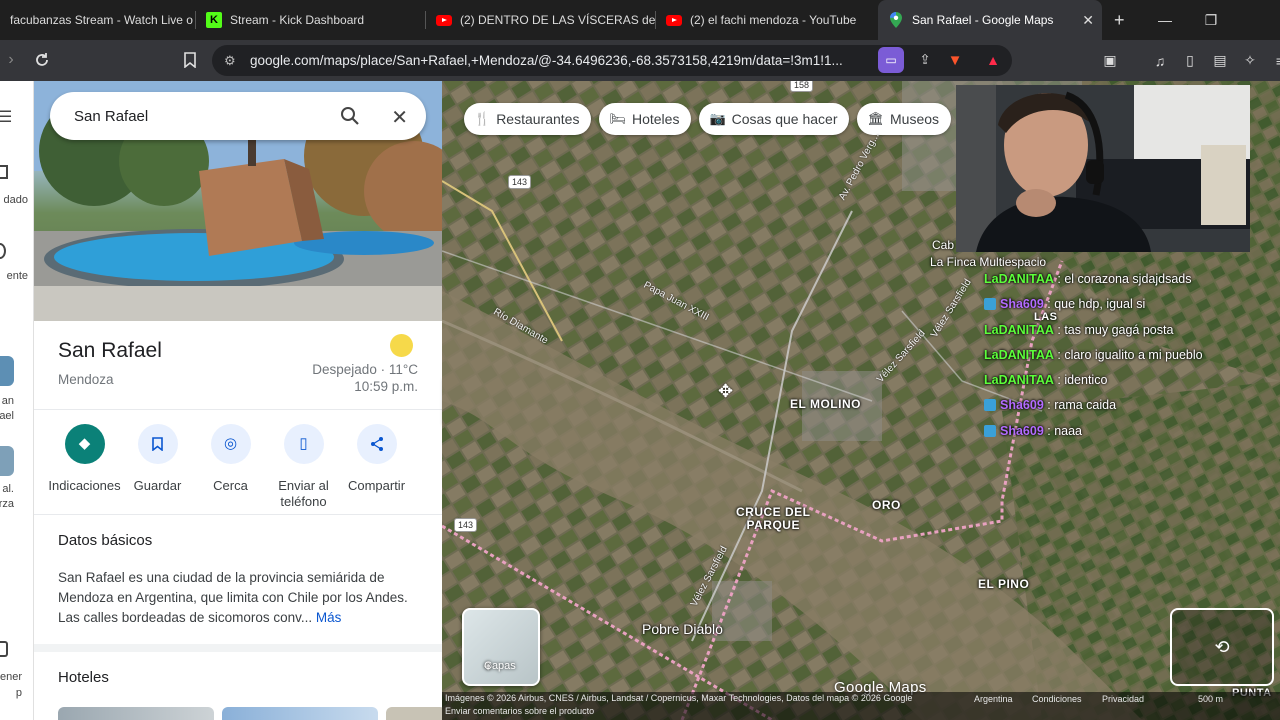 The image size is (1280, 720). Describe the element at coordinates (655, 119) in the screenshot. I see `chip-label: Hoteles` at that location.